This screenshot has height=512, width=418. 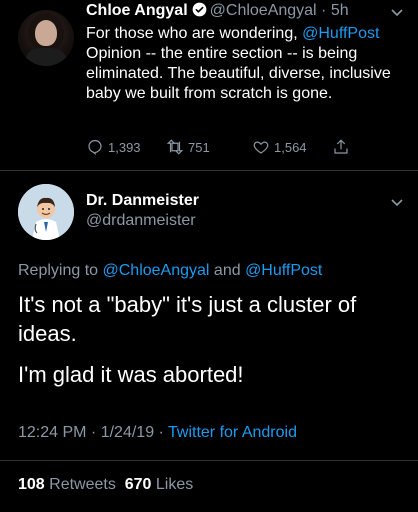 I want to click on like-button: 1,564, so click(x=279, y=147).